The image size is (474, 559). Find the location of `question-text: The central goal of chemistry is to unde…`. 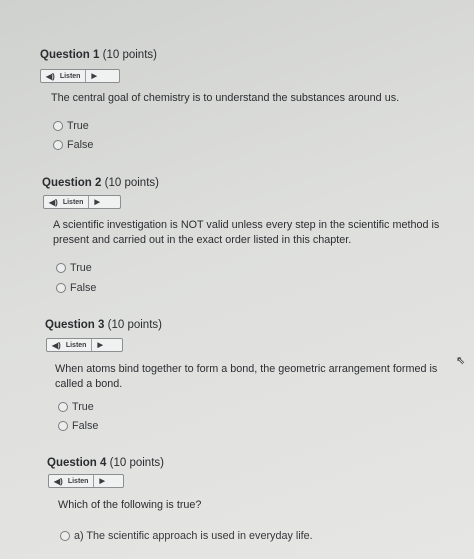

question-text: The central goal of chemistry is to unde… is located at coordinates (225, 98).